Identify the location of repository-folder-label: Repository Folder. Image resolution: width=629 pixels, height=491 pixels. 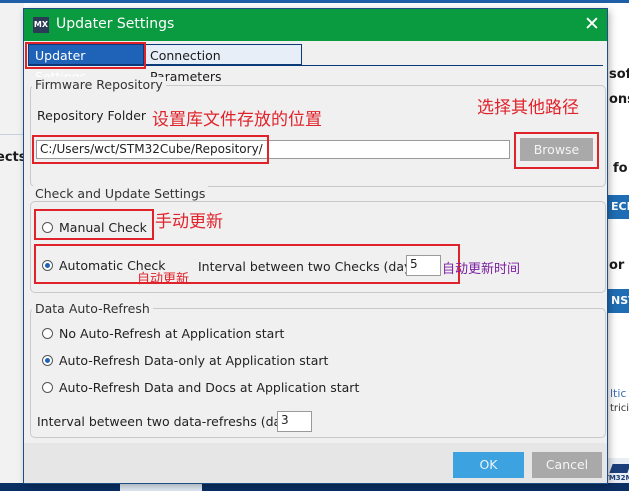
(92, 115).